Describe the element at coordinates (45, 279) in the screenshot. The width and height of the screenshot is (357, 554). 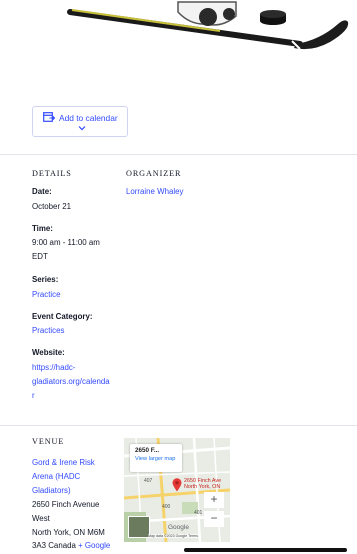
I see `series-label: Series:` at that location.